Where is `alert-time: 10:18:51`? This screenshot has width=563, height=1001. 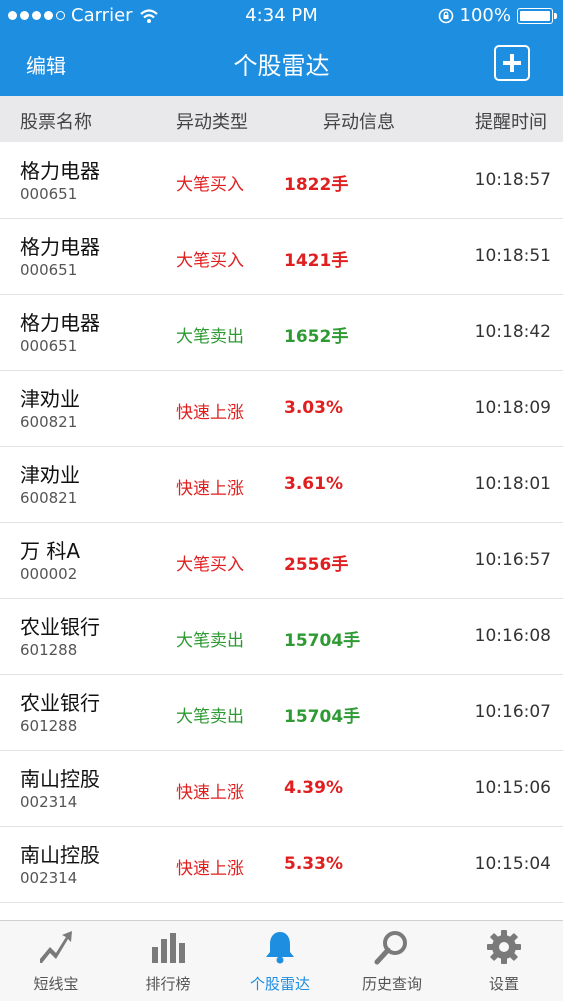
alert-time: 10:18:51 is located at coordinates (512, 256).